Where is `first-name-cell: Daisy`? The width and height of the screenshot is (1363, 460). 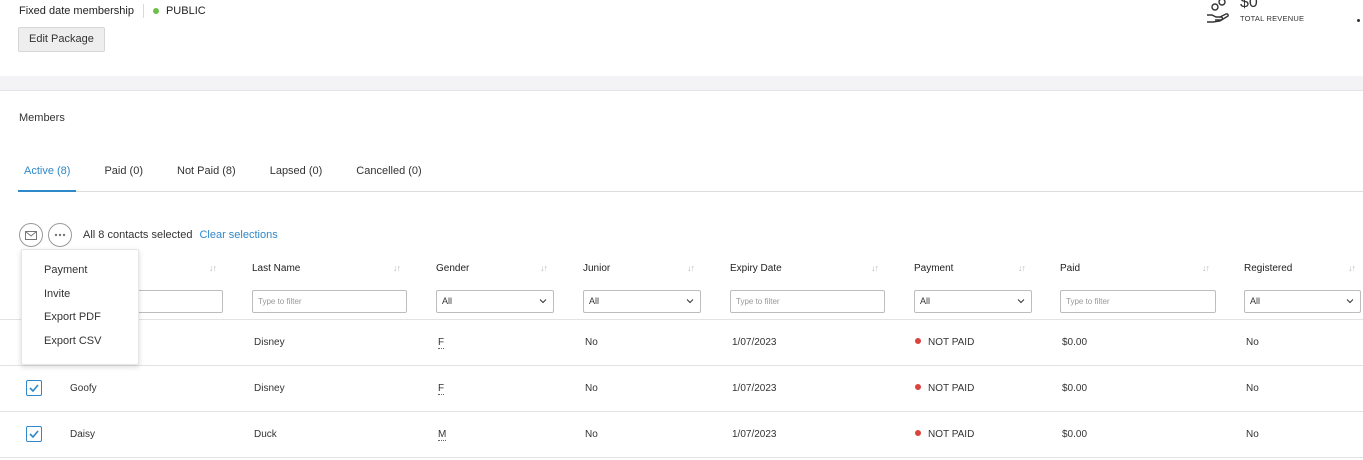
first-name-cell: Daisy is located at coordinates (83, 434).